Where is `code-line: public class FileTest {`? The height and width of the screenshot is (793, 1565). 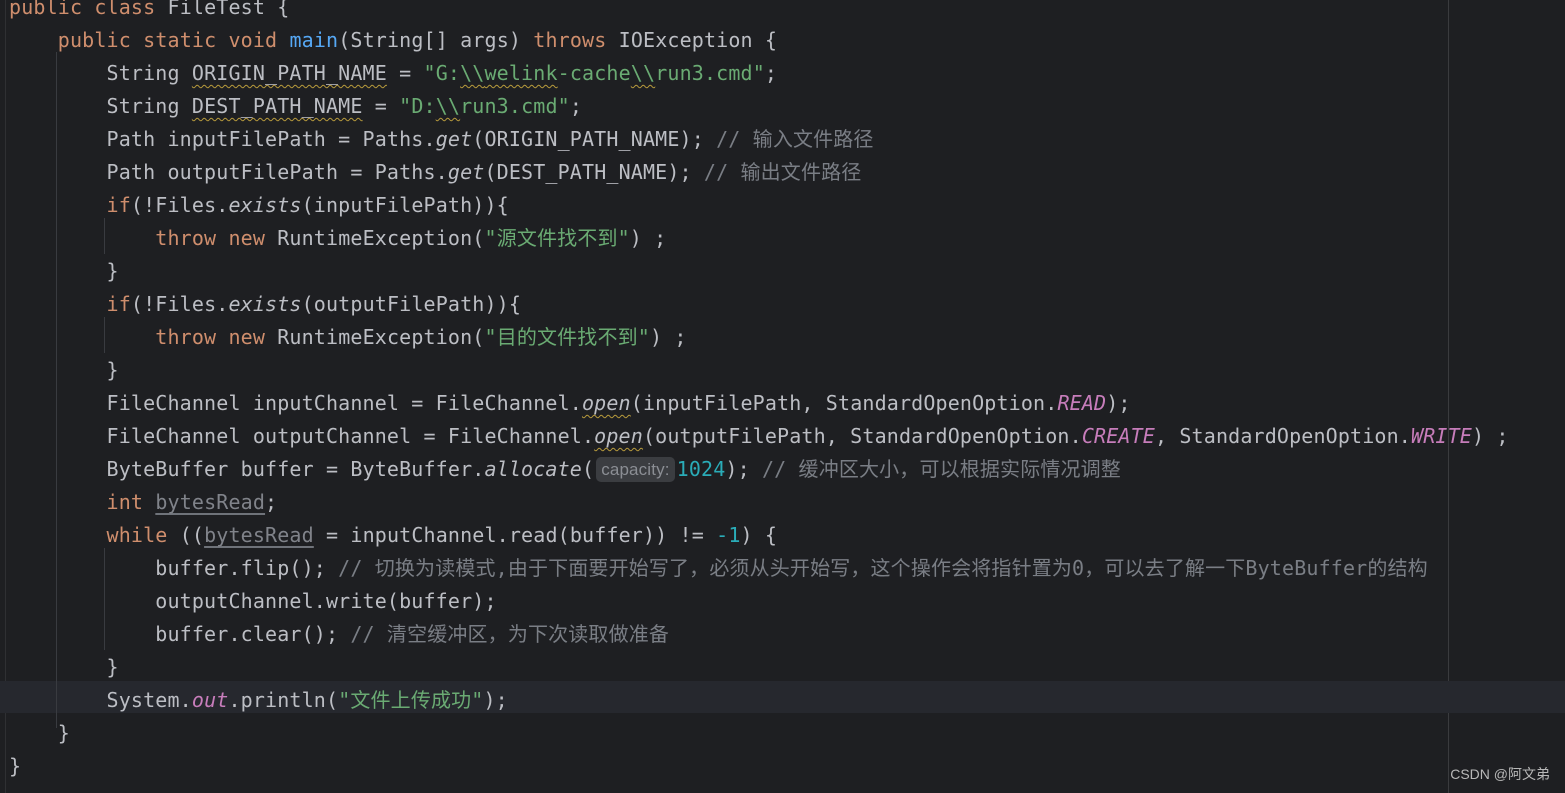 code-line: public class FileTest { is located at coordinates (149, 12).